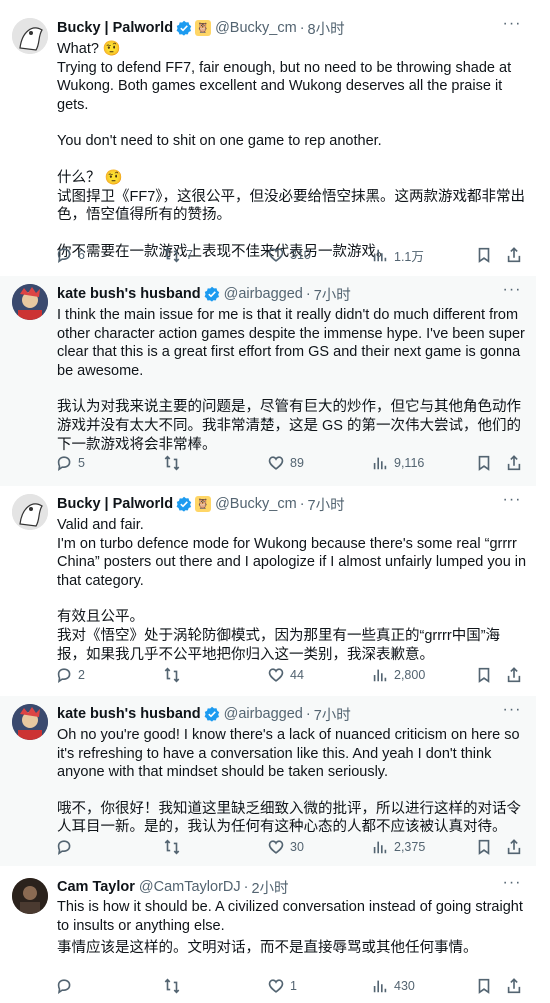 The width and height of the screenshot is (550, 1003). I want to click on view-count: 430, so click(404, 986).